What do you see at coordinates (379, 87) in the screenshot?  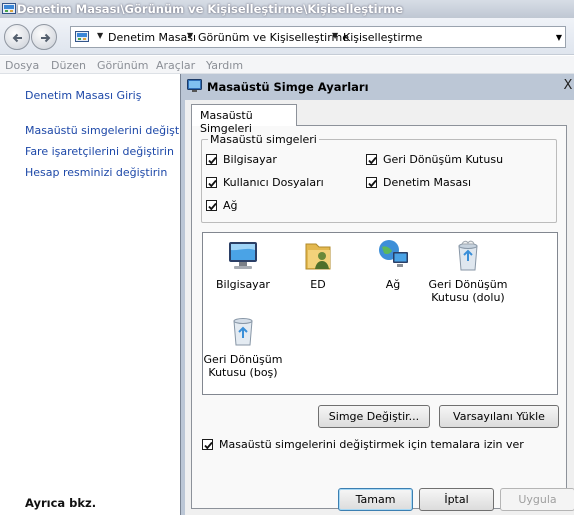 I see `dialog-titlebar: Masaüstü Simge Ayarları X` at bounding box center [379, 87].